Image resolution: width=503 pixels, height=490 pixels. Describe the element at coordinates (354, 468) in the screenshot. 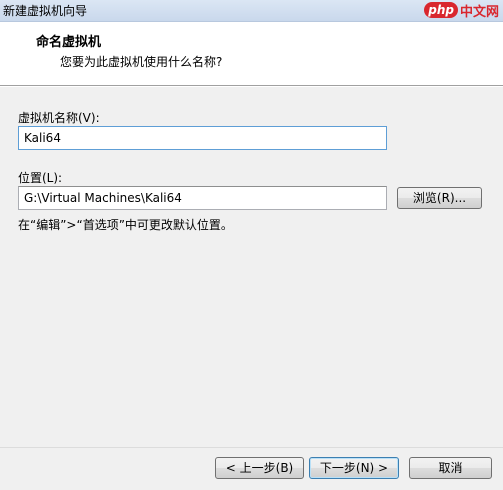

I see `next-button: 下一步(N) >` at that location.